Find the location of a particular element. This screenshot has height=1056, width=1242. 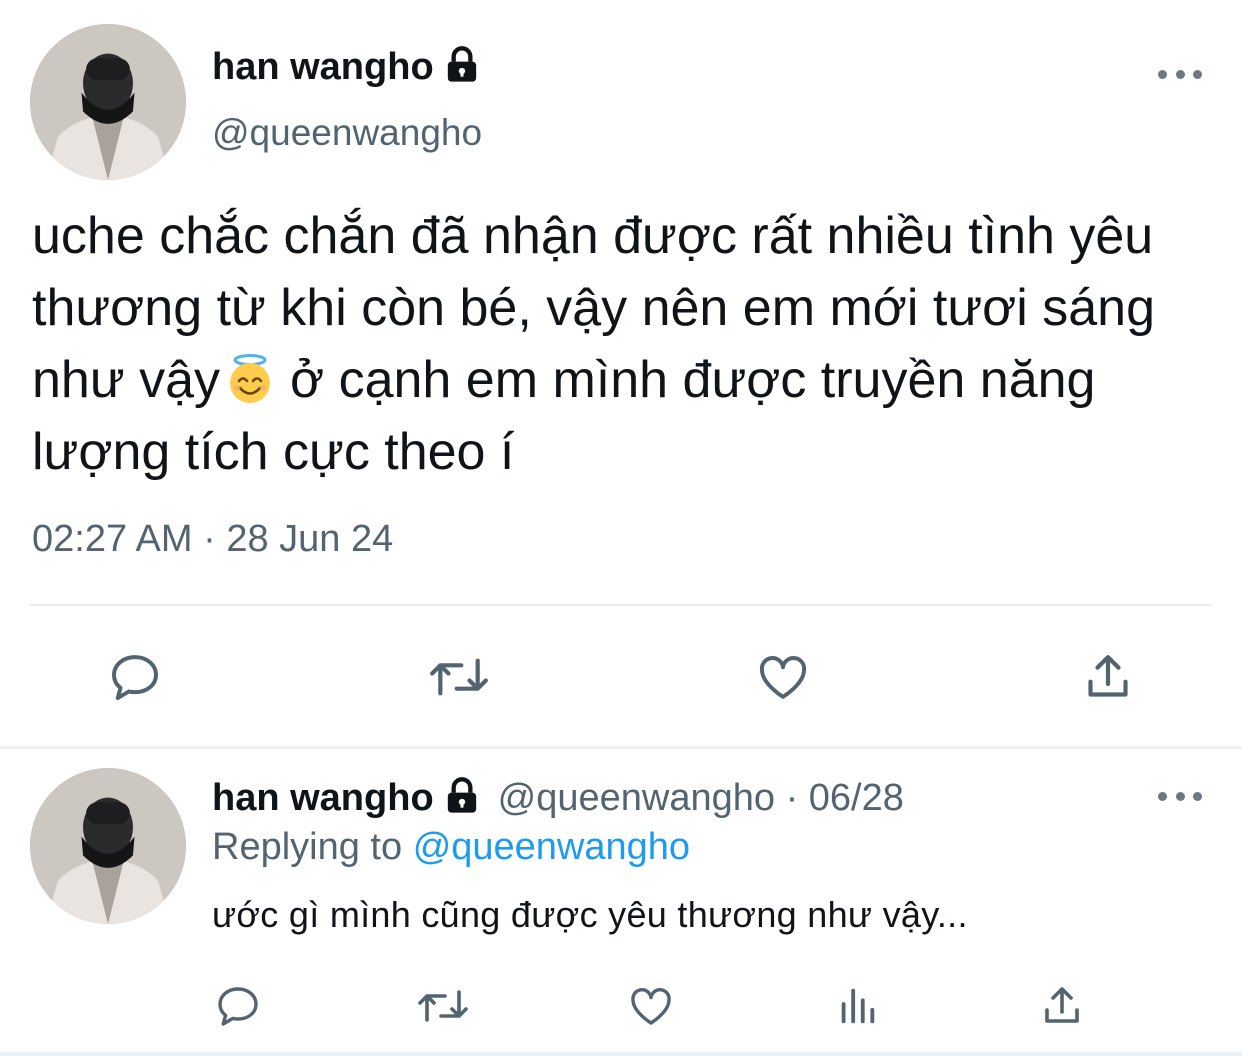

replying-to: Replying to @queenwangho is located at coordinates (451, 847).